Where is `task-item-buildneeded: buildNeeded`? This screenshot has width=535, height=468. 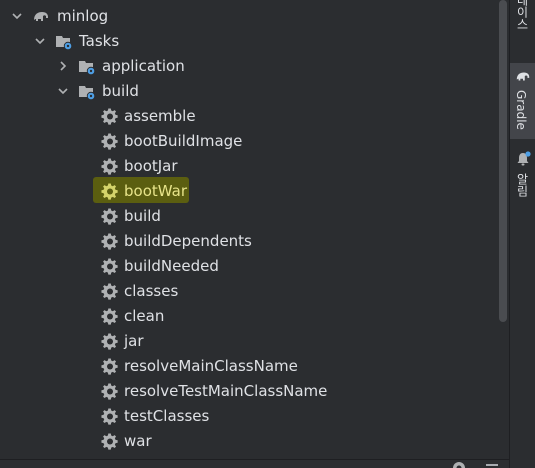 task-item-buildneeded: buildNeeded is located at coordinates (248, 266).